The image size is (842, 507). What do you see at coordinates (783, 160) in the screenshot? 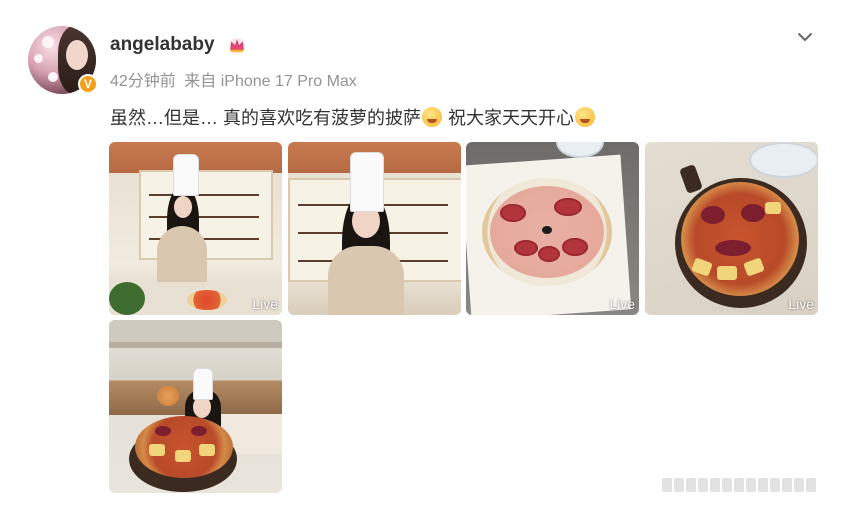
I see `plate` at bounding box center [783, 160].